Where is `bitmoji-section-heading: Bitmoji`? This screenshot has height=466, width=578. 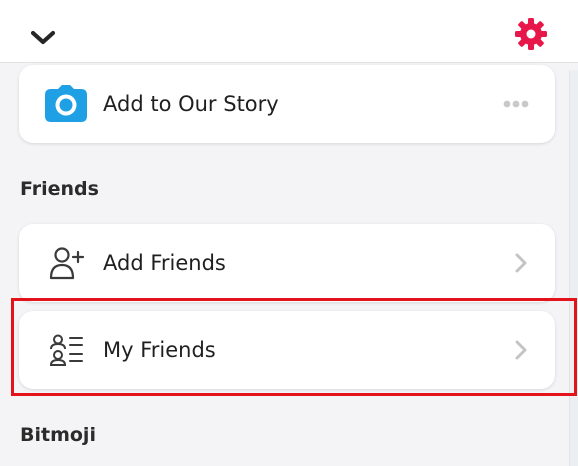
bitmoji-section-heading: Bitmoji is located at coordinates (58, 435).